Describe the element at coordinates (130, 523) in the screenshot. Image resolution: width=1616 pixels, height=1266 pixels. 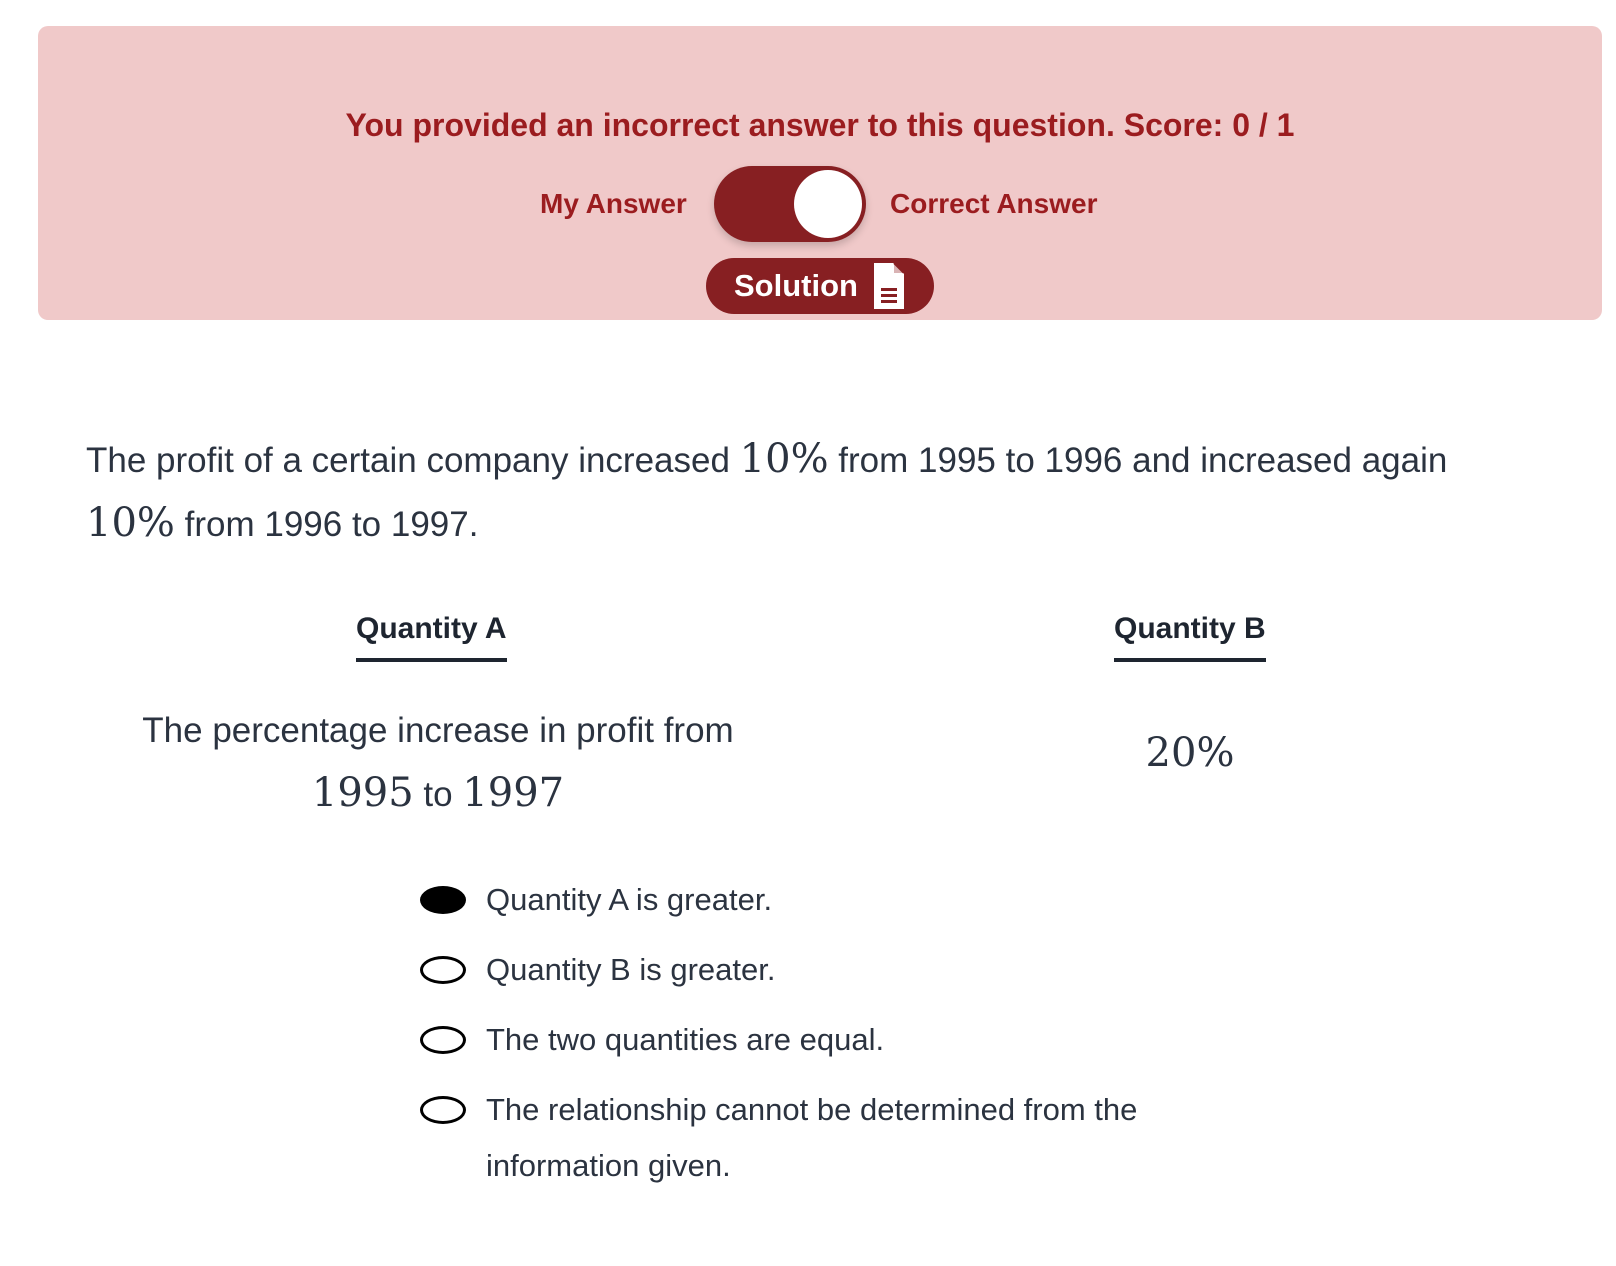
I see `question-pct-2: 10%` at that location.